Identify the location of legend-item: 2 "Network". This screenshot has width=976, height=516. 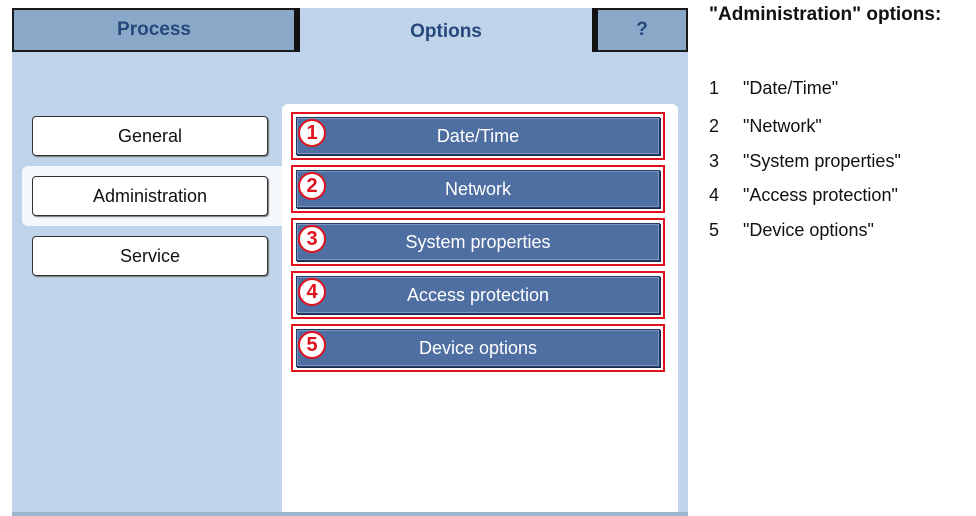
(765, 126).